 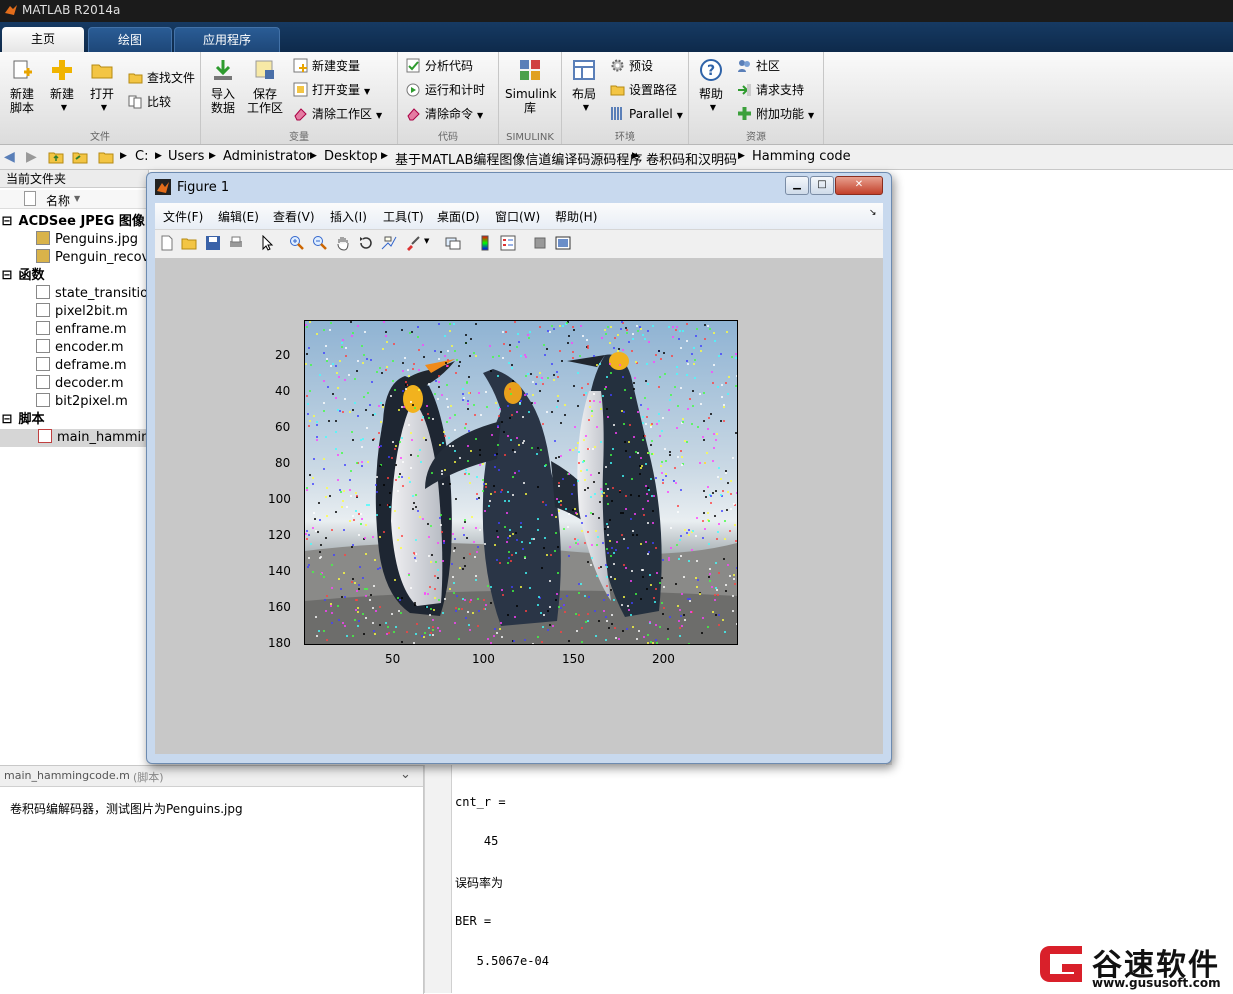 I want to click on list-item: bit2pixel.m, so click(x=82, y=402).